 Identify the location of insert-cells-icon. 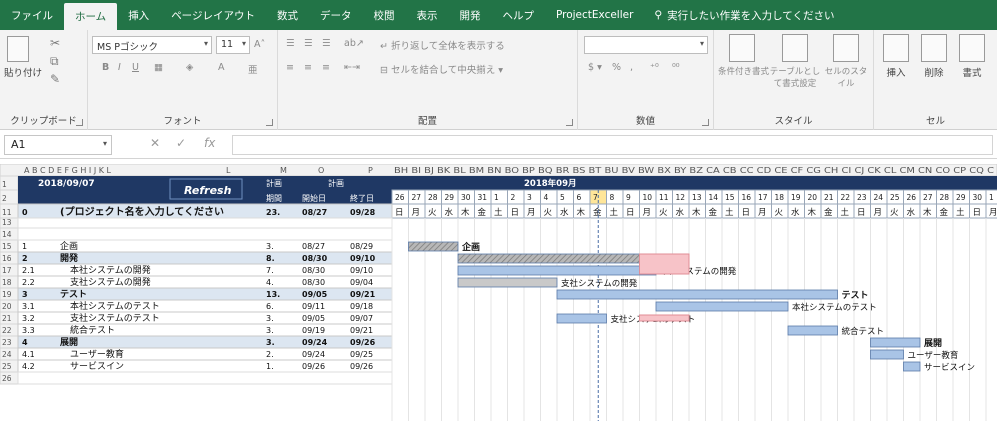
(896, 48).